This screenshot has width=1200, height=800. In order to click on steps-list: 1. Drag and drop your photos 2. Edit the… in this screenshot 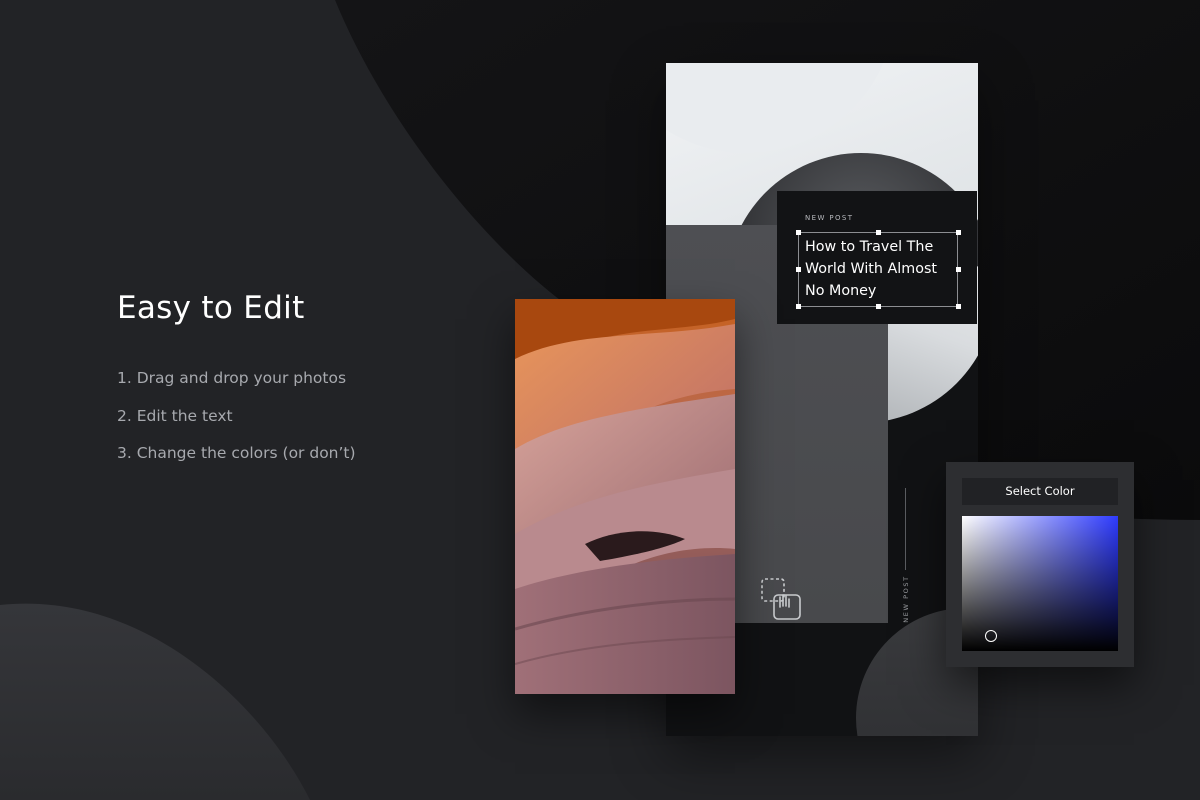, I will do `click(236, 424)`.